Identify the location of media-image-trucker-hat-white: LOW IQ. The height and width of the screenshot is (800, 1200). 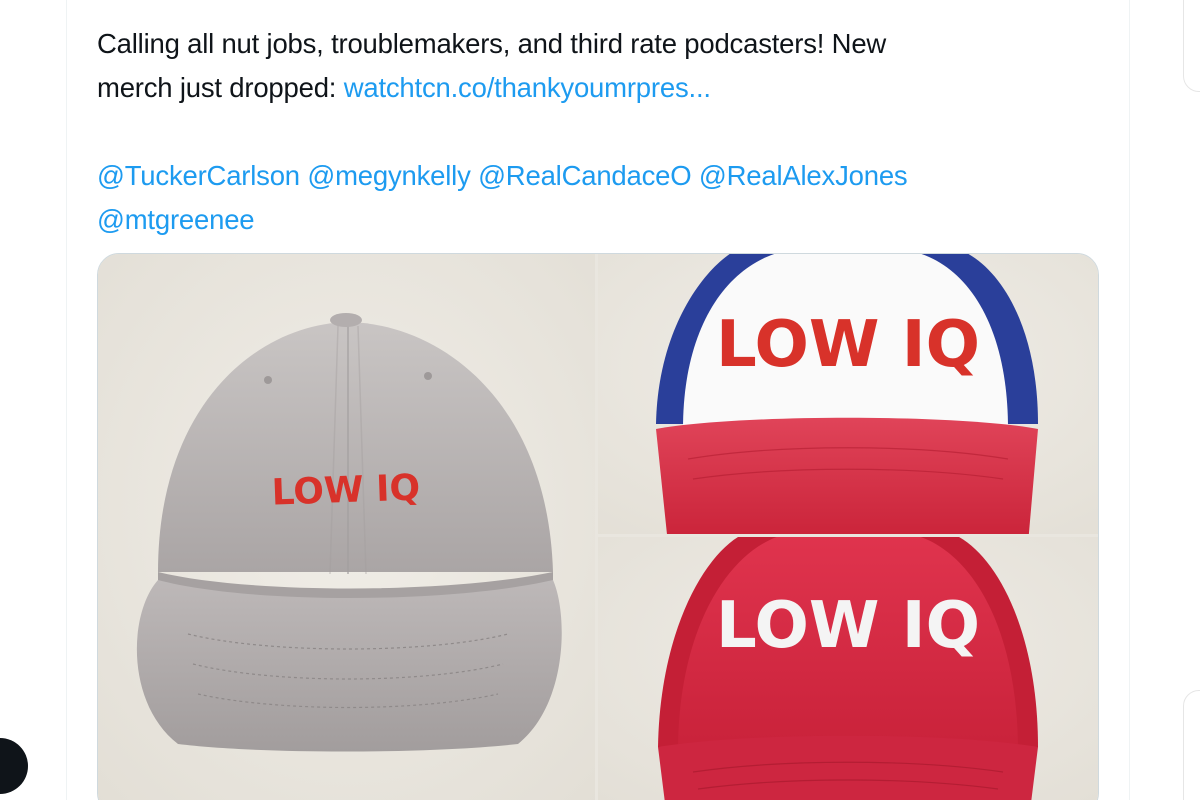
(848, 394).